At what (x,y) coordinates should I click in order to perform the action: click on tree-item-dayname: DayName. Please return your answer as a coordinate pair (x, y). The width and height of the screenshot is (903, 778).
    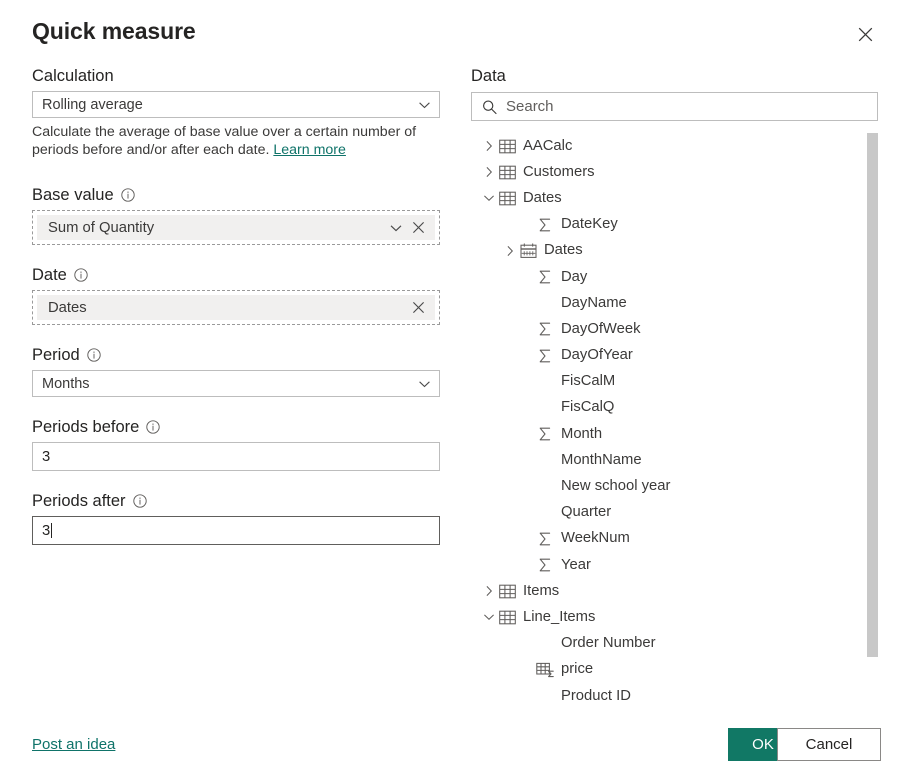
    Looking at the image, I should click on (674, 303).